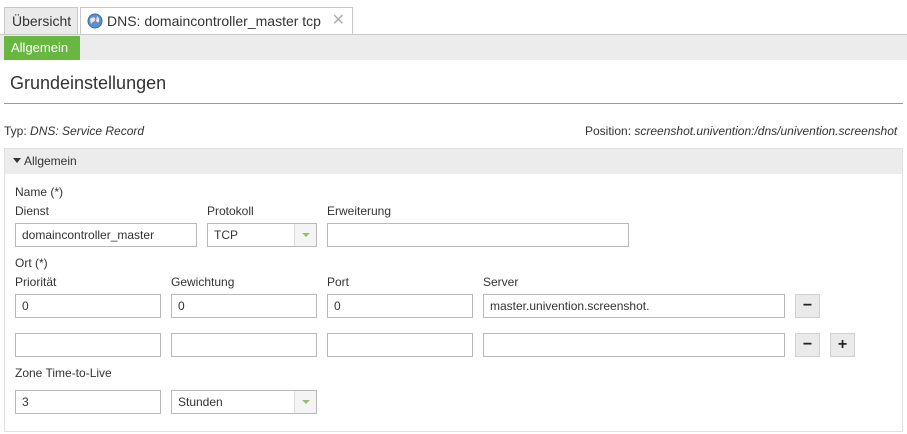 Image resolution: width=907 pixels, height=434 pixels. Describe the element at coordinates (453, 161) in the screenshot. I see `section-header: Allgemein` at that location.